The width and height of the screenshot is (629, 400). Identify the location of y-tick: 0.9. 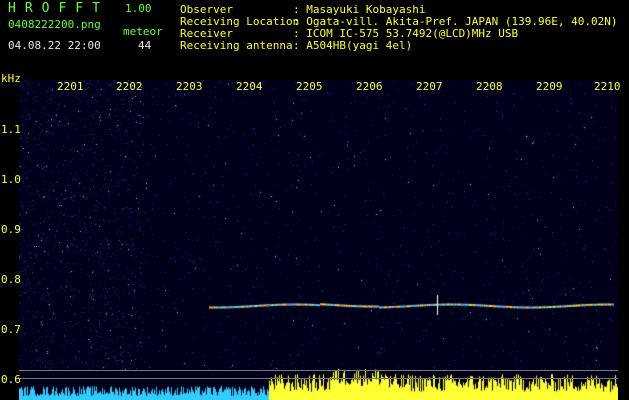
(11, 229).